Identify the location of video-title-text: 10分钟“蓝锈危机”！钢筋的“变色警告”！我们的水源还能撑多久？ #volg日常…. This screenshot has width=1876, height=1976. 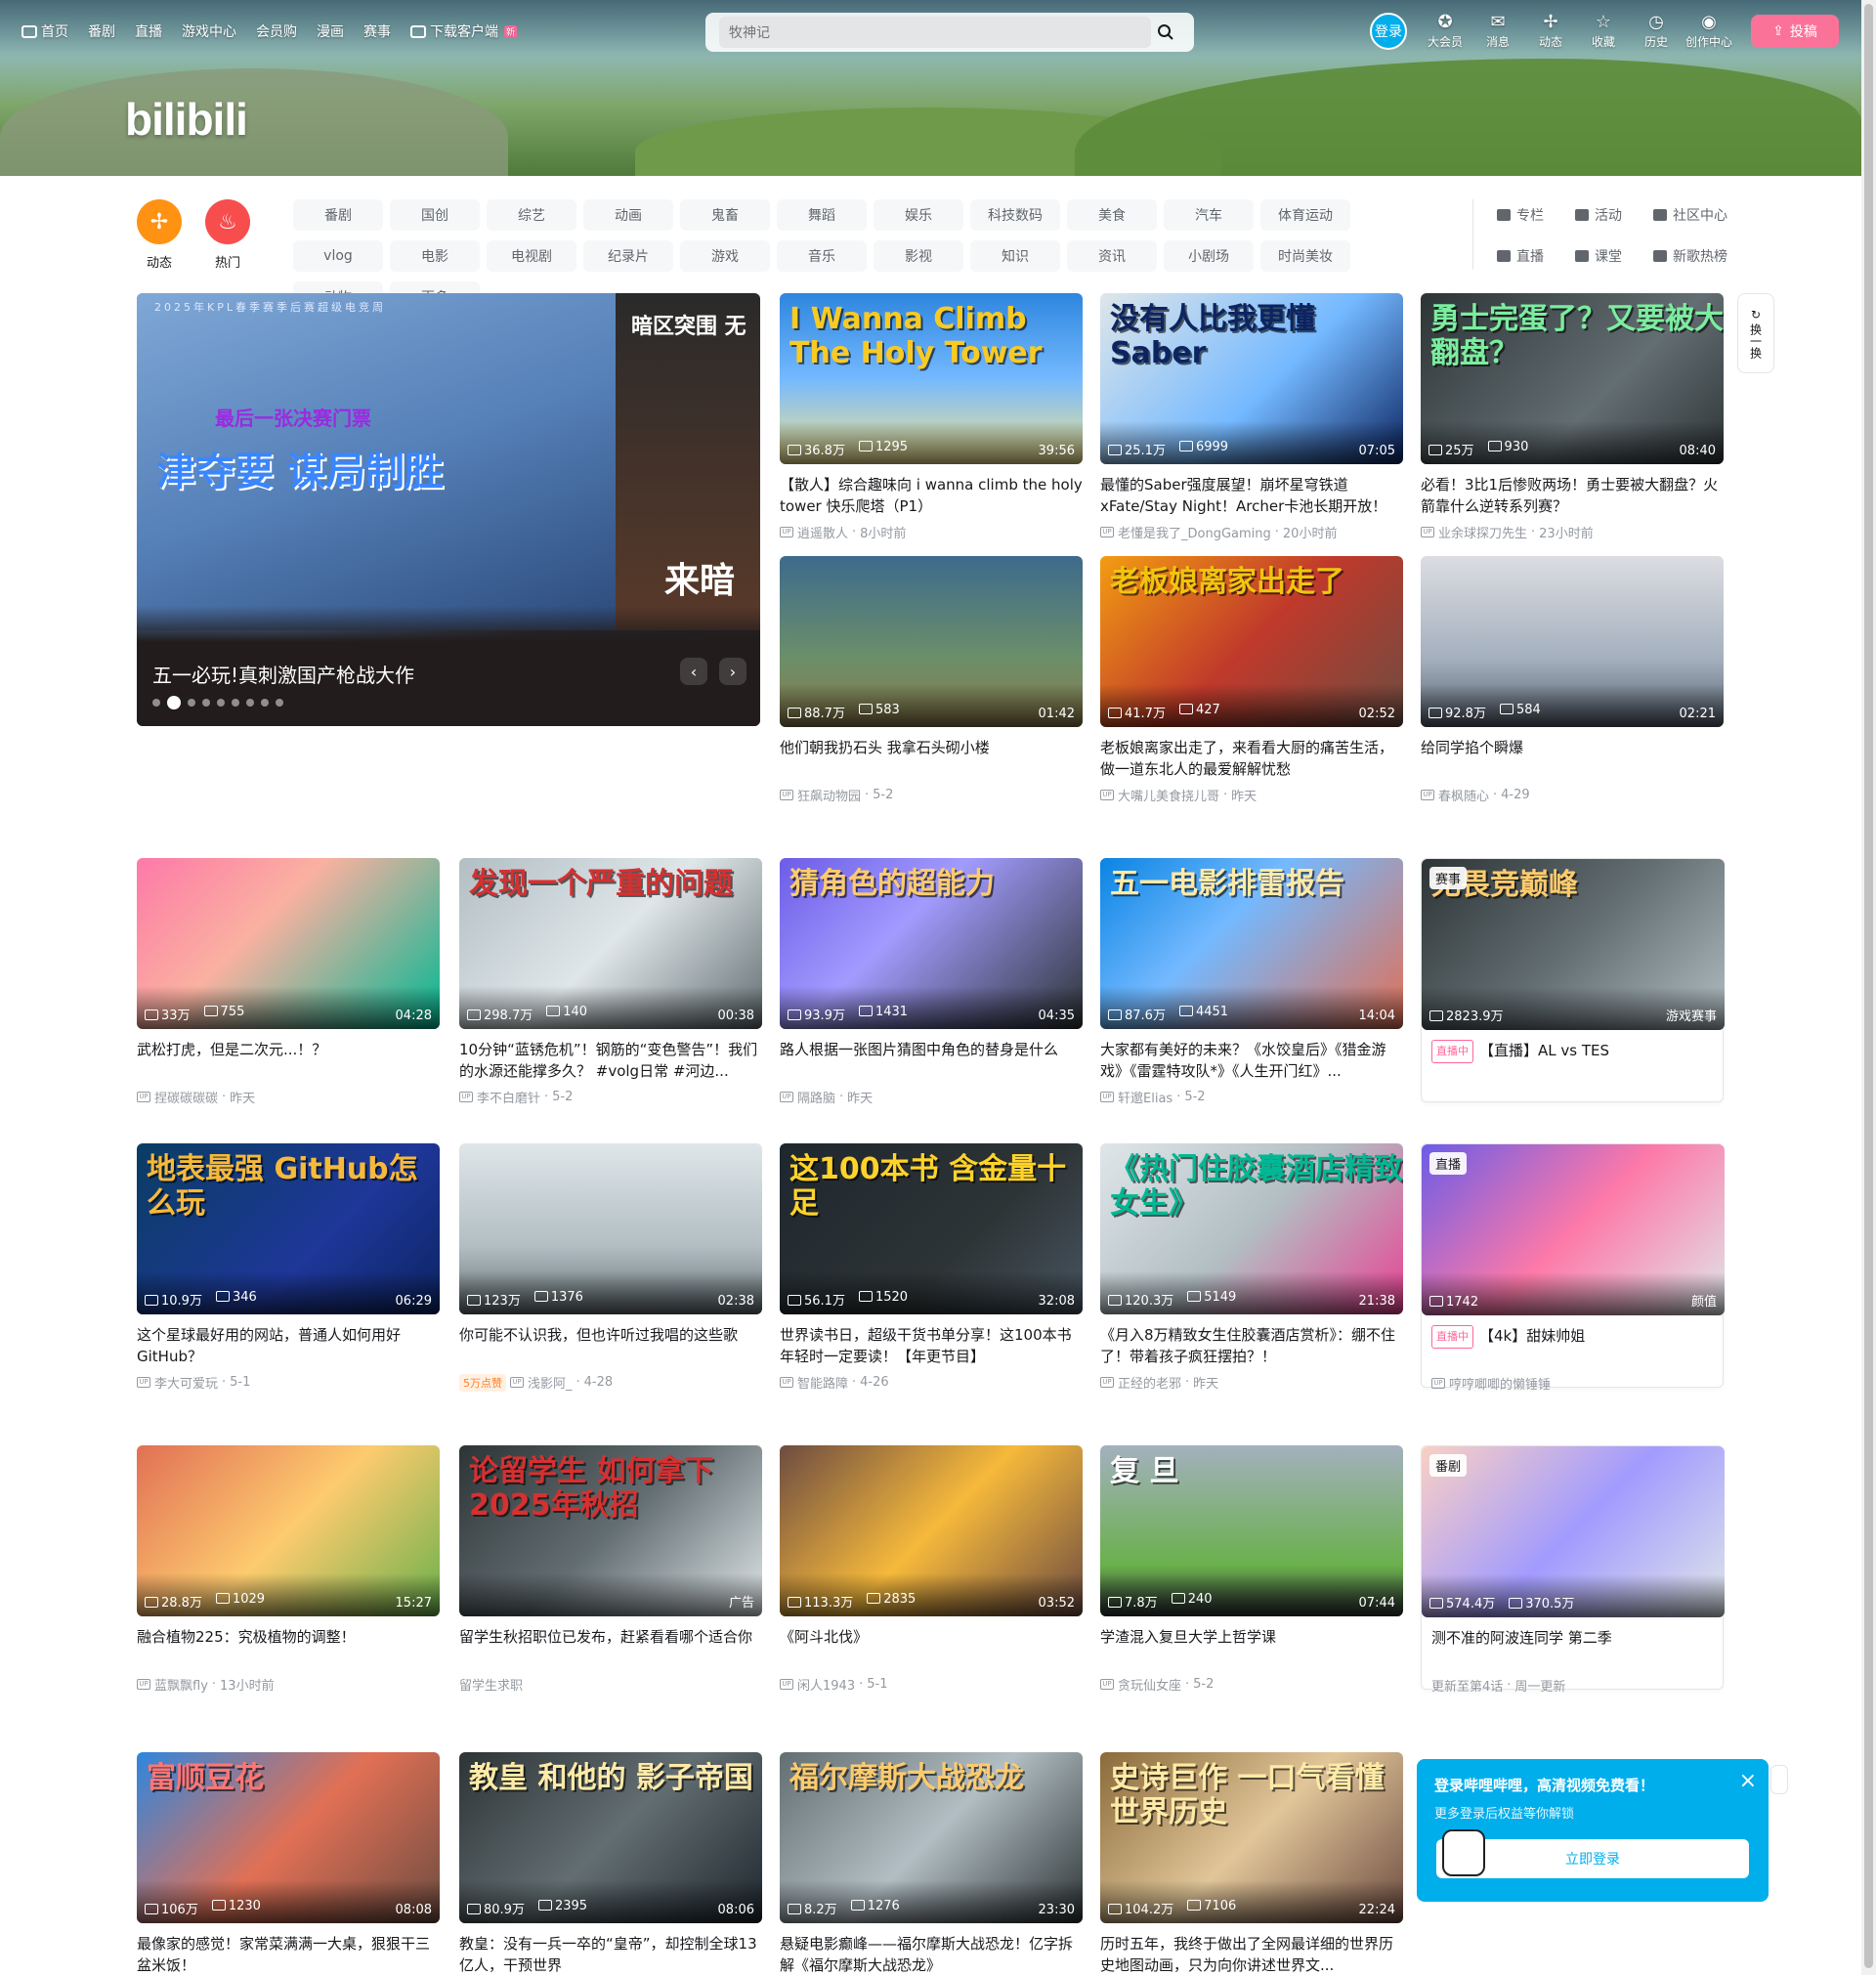
(608, 1060).